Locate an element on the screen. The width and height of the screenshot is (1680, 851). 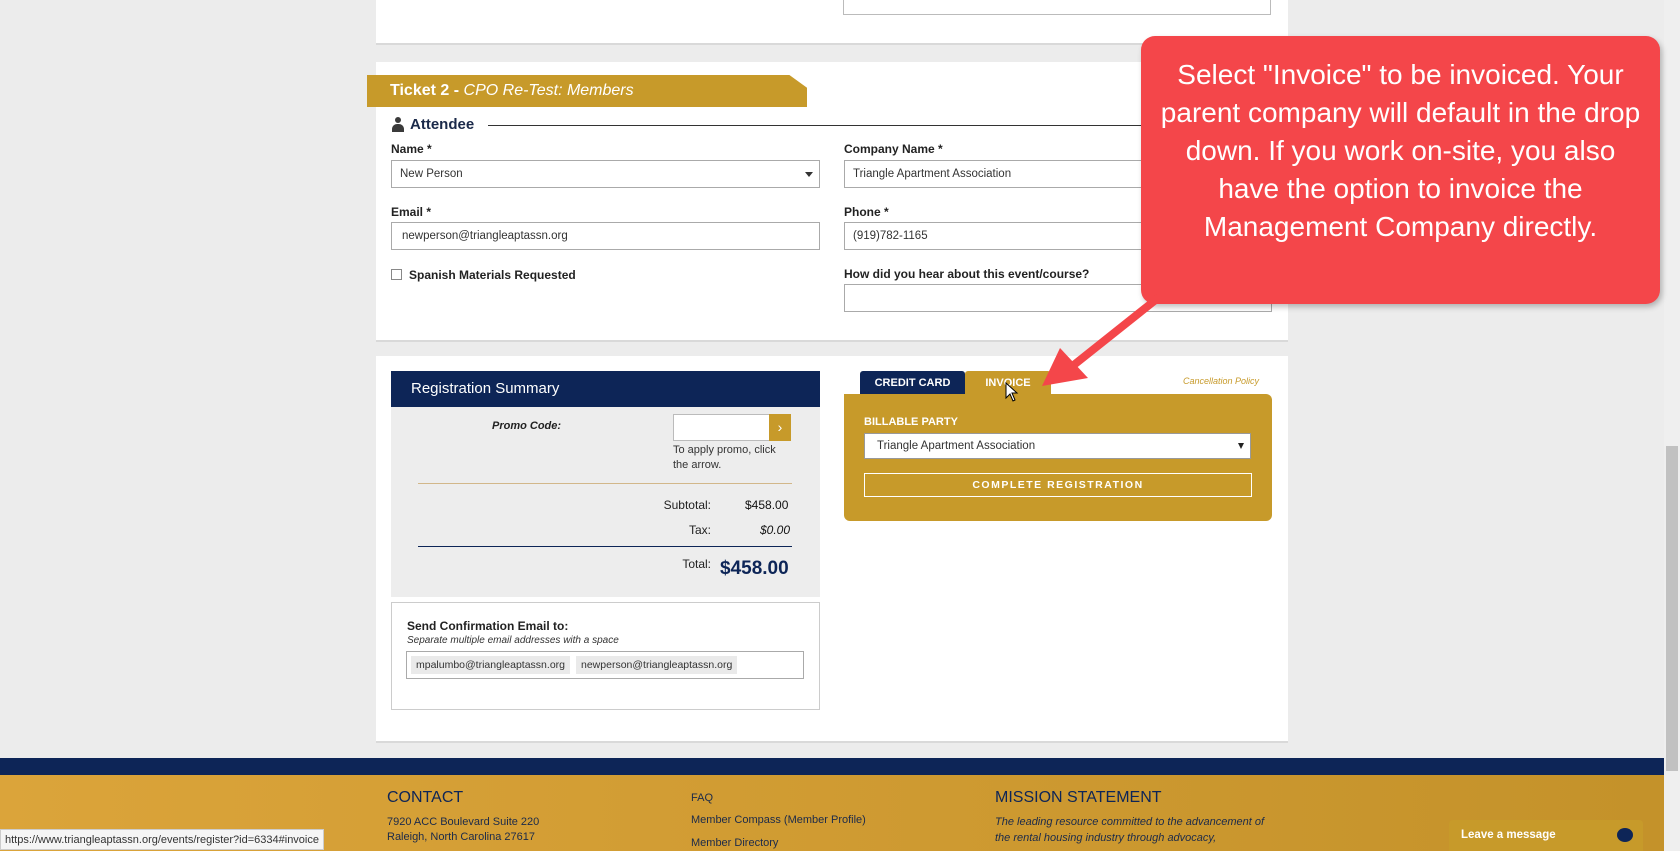
contact-address-line1: 7920 ACC Boulevard Suite 220 is located at coordinates (463, 822).